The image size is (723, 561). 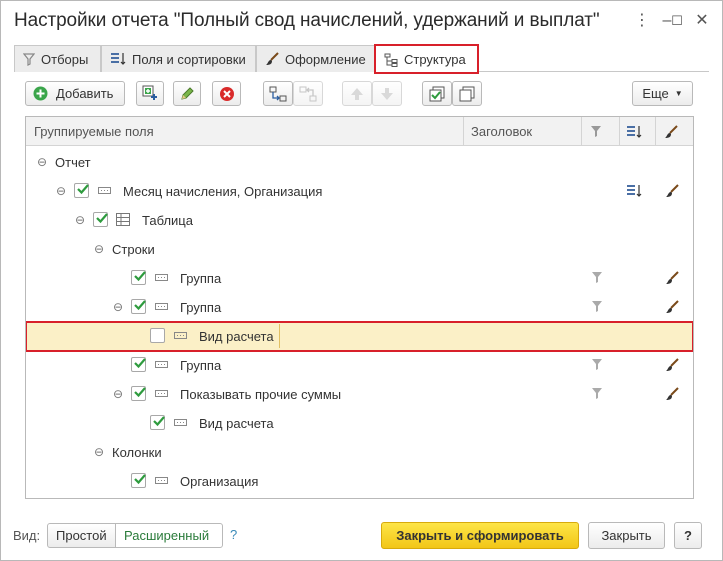 I want to click on group-items-icon, so click(x=278, y=93).